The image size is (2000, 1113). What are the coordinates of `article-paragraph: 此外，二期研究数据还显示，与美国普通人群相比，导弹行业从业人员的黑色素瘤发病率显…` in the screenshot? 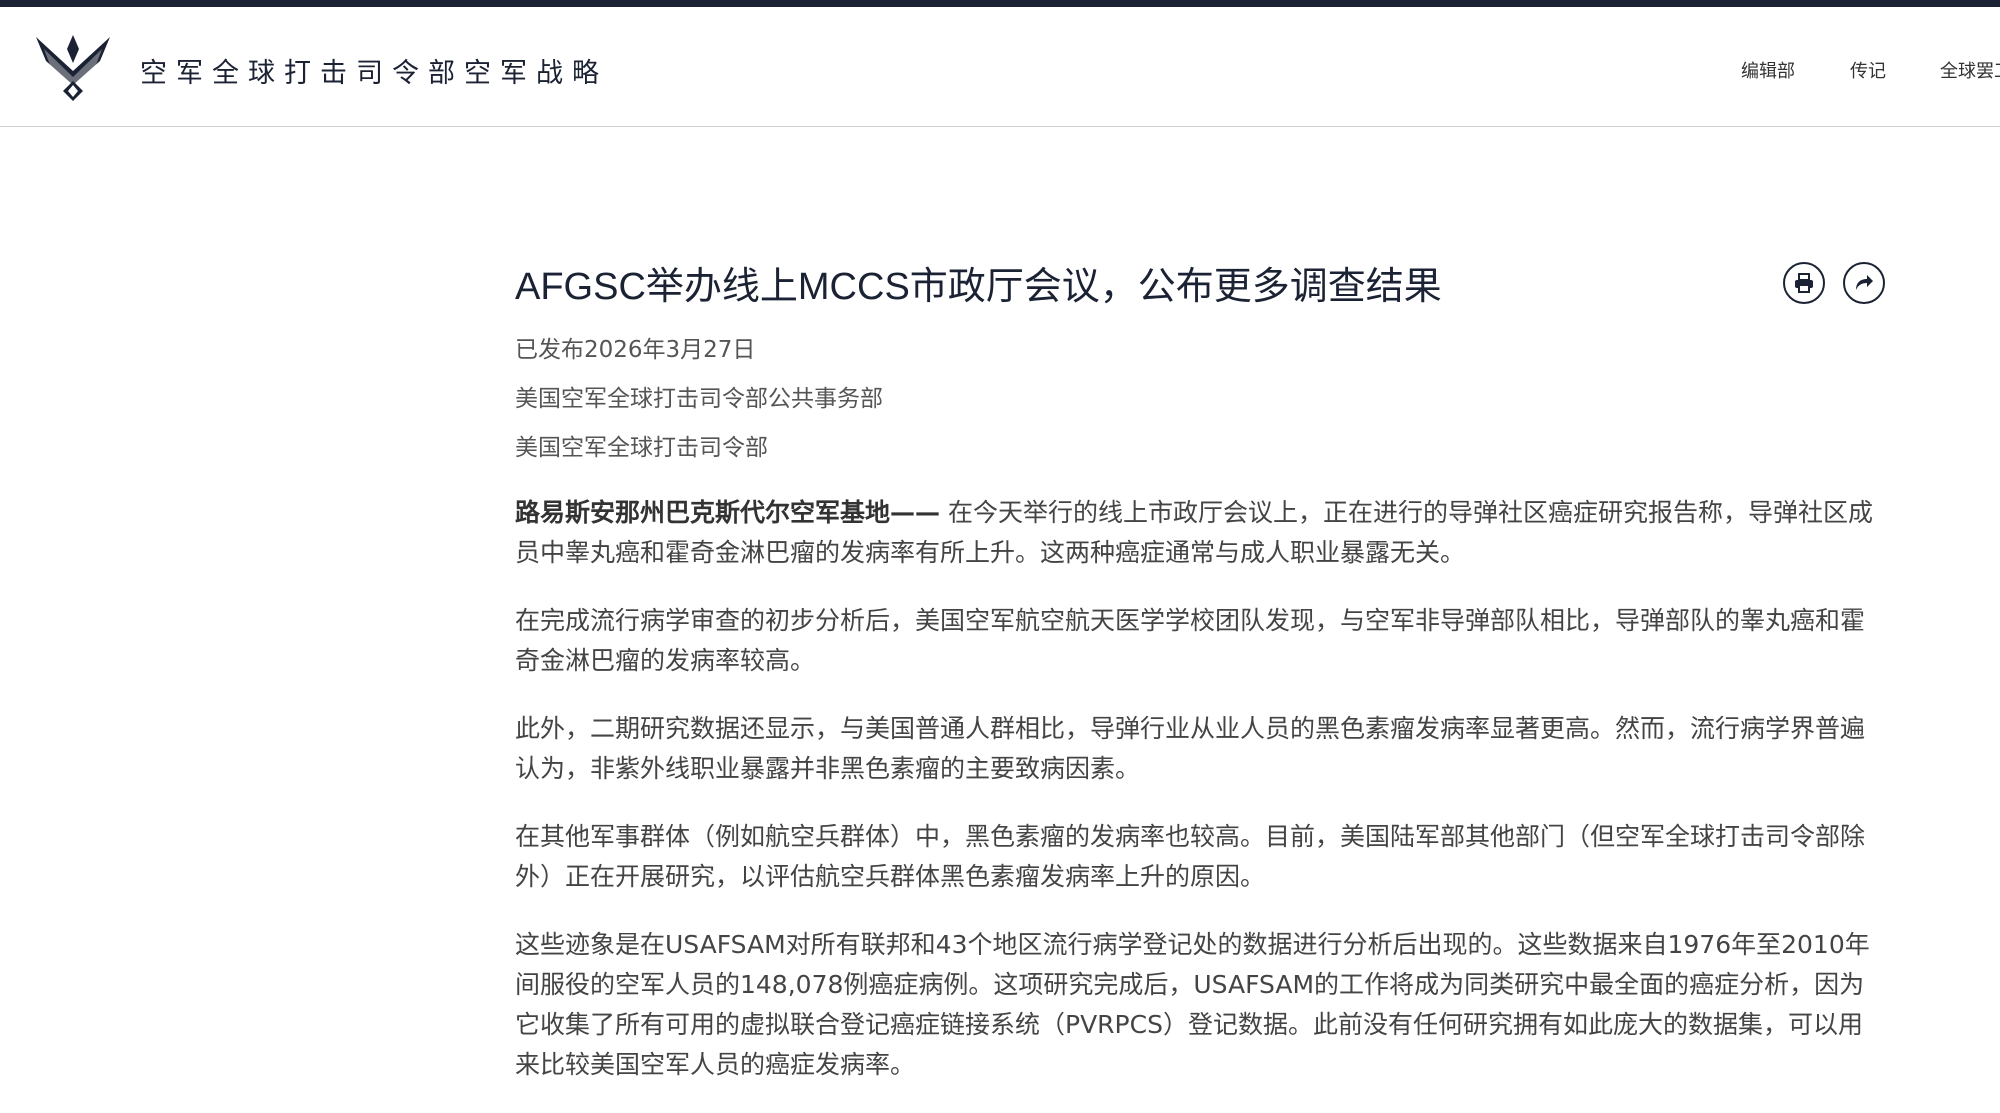 It's located at (1190, 748).